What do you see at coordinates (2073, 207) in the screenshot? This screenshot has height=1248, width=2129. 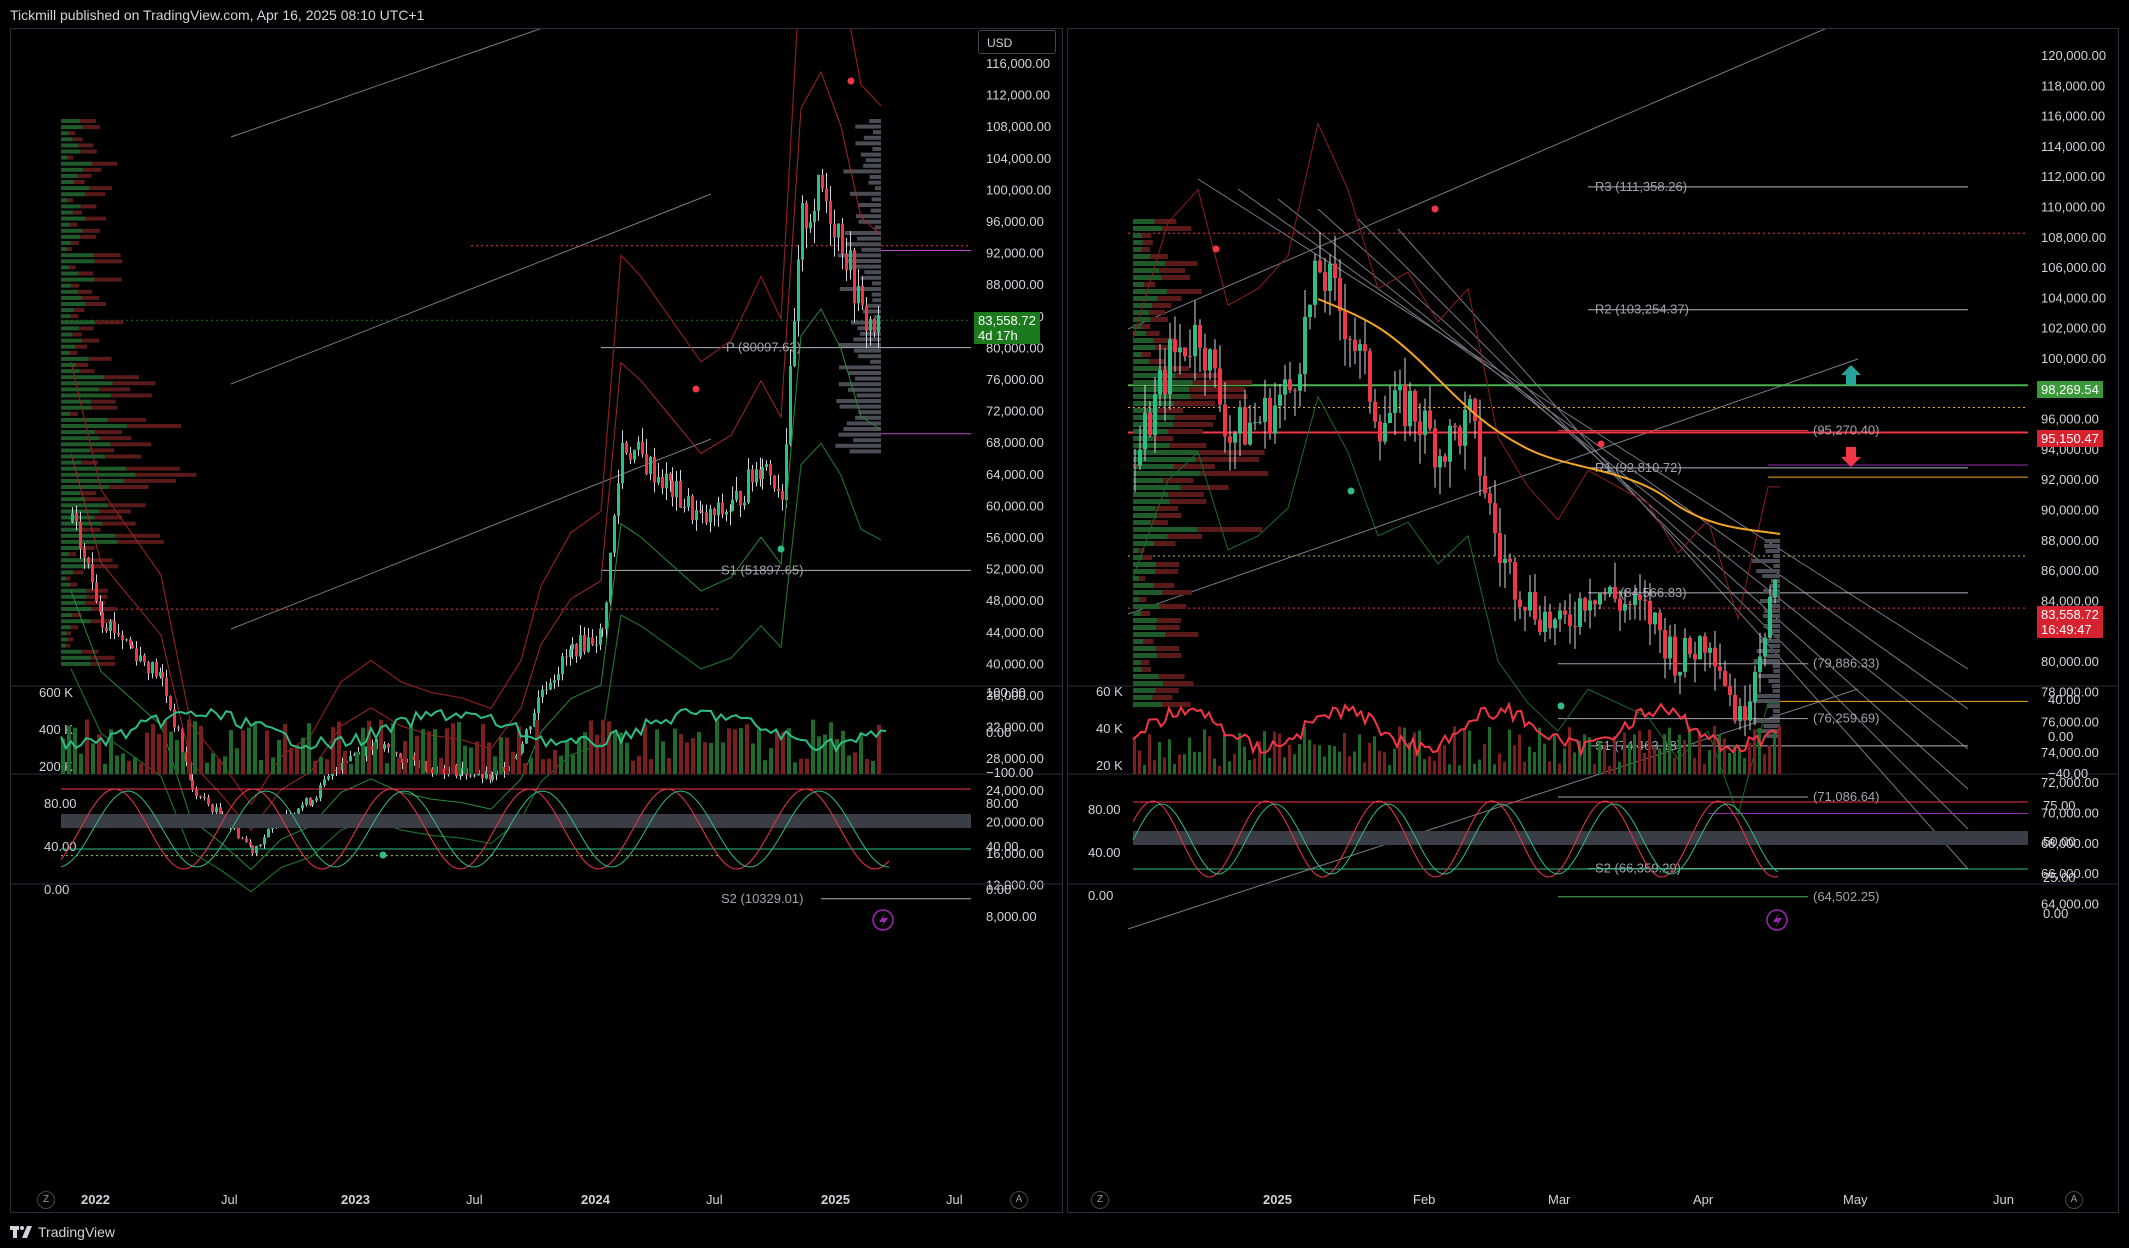 I see `price-axis-label: 110,000.00` at bounding box center [2073, 207].